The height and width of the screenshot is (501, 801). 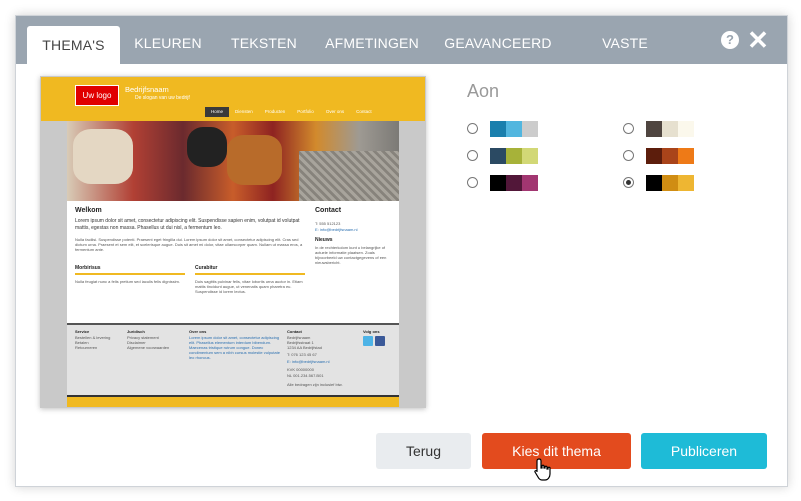 I want to click on footer-contact-line: E: info@bedrijfsnaam.nl, so click(x=308, y=361).